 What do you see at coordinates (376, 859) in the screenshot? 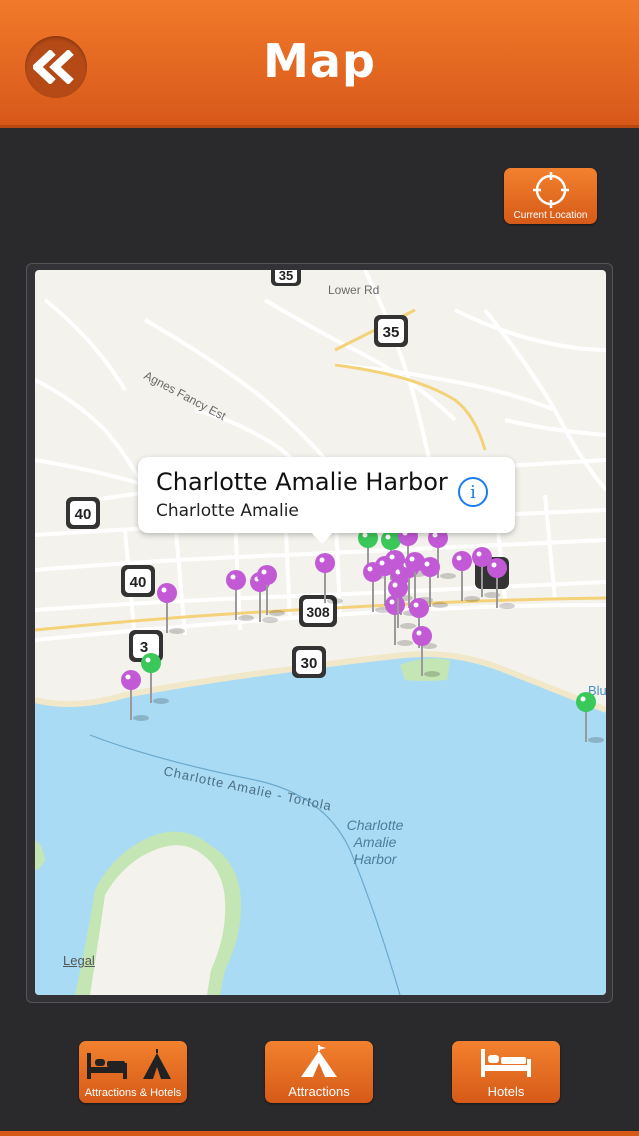
I see `map-label-harbor-3: Harbor` at bounding box center [376, 859].